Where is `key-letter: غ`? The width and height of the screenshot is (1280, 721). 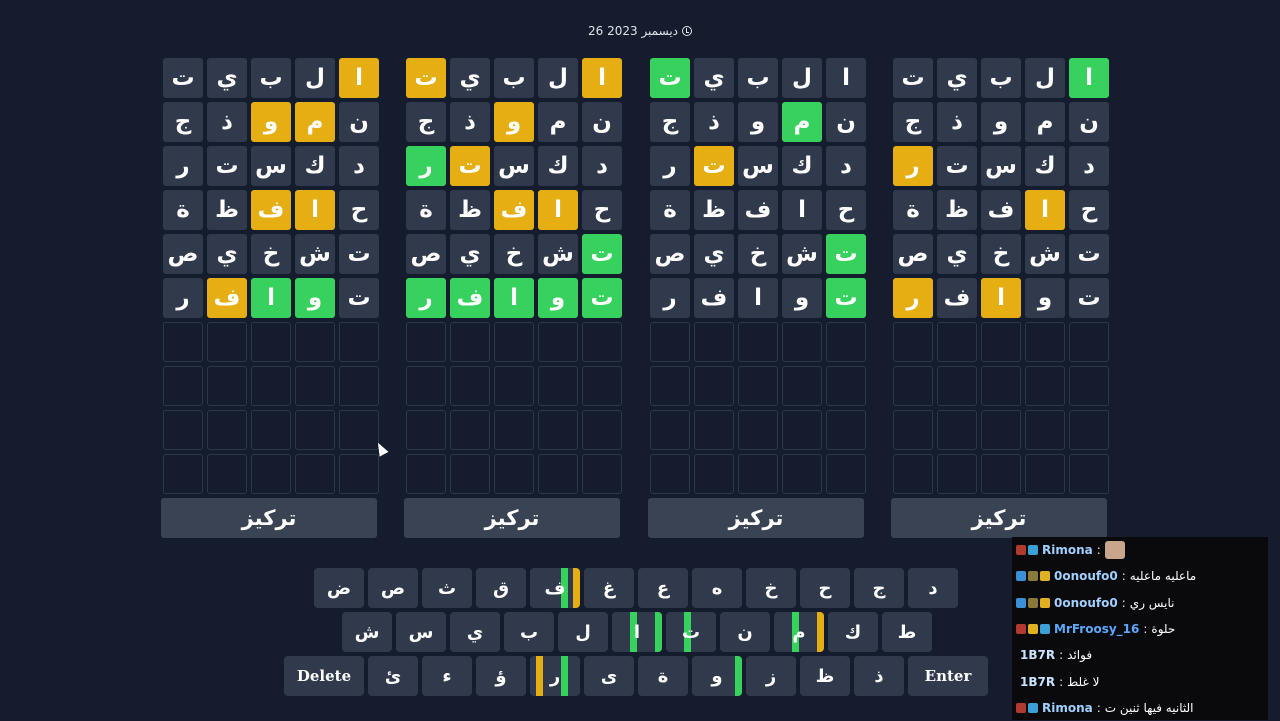 key-letter: غ is located at coordinates (609, 588).